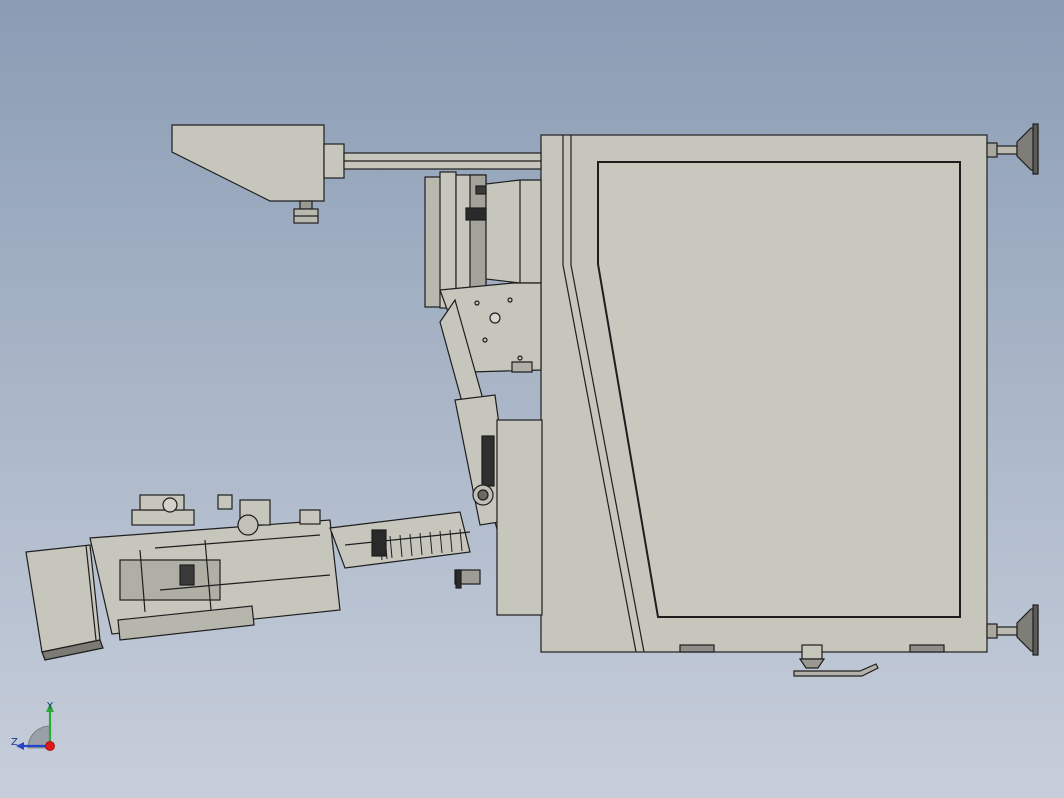 This screenshot has height=798, width=1064. What do you see at coordinates (33, 726) in the screenshot?
I see `view-triad: Y Z` at bounding box center [33, 726].